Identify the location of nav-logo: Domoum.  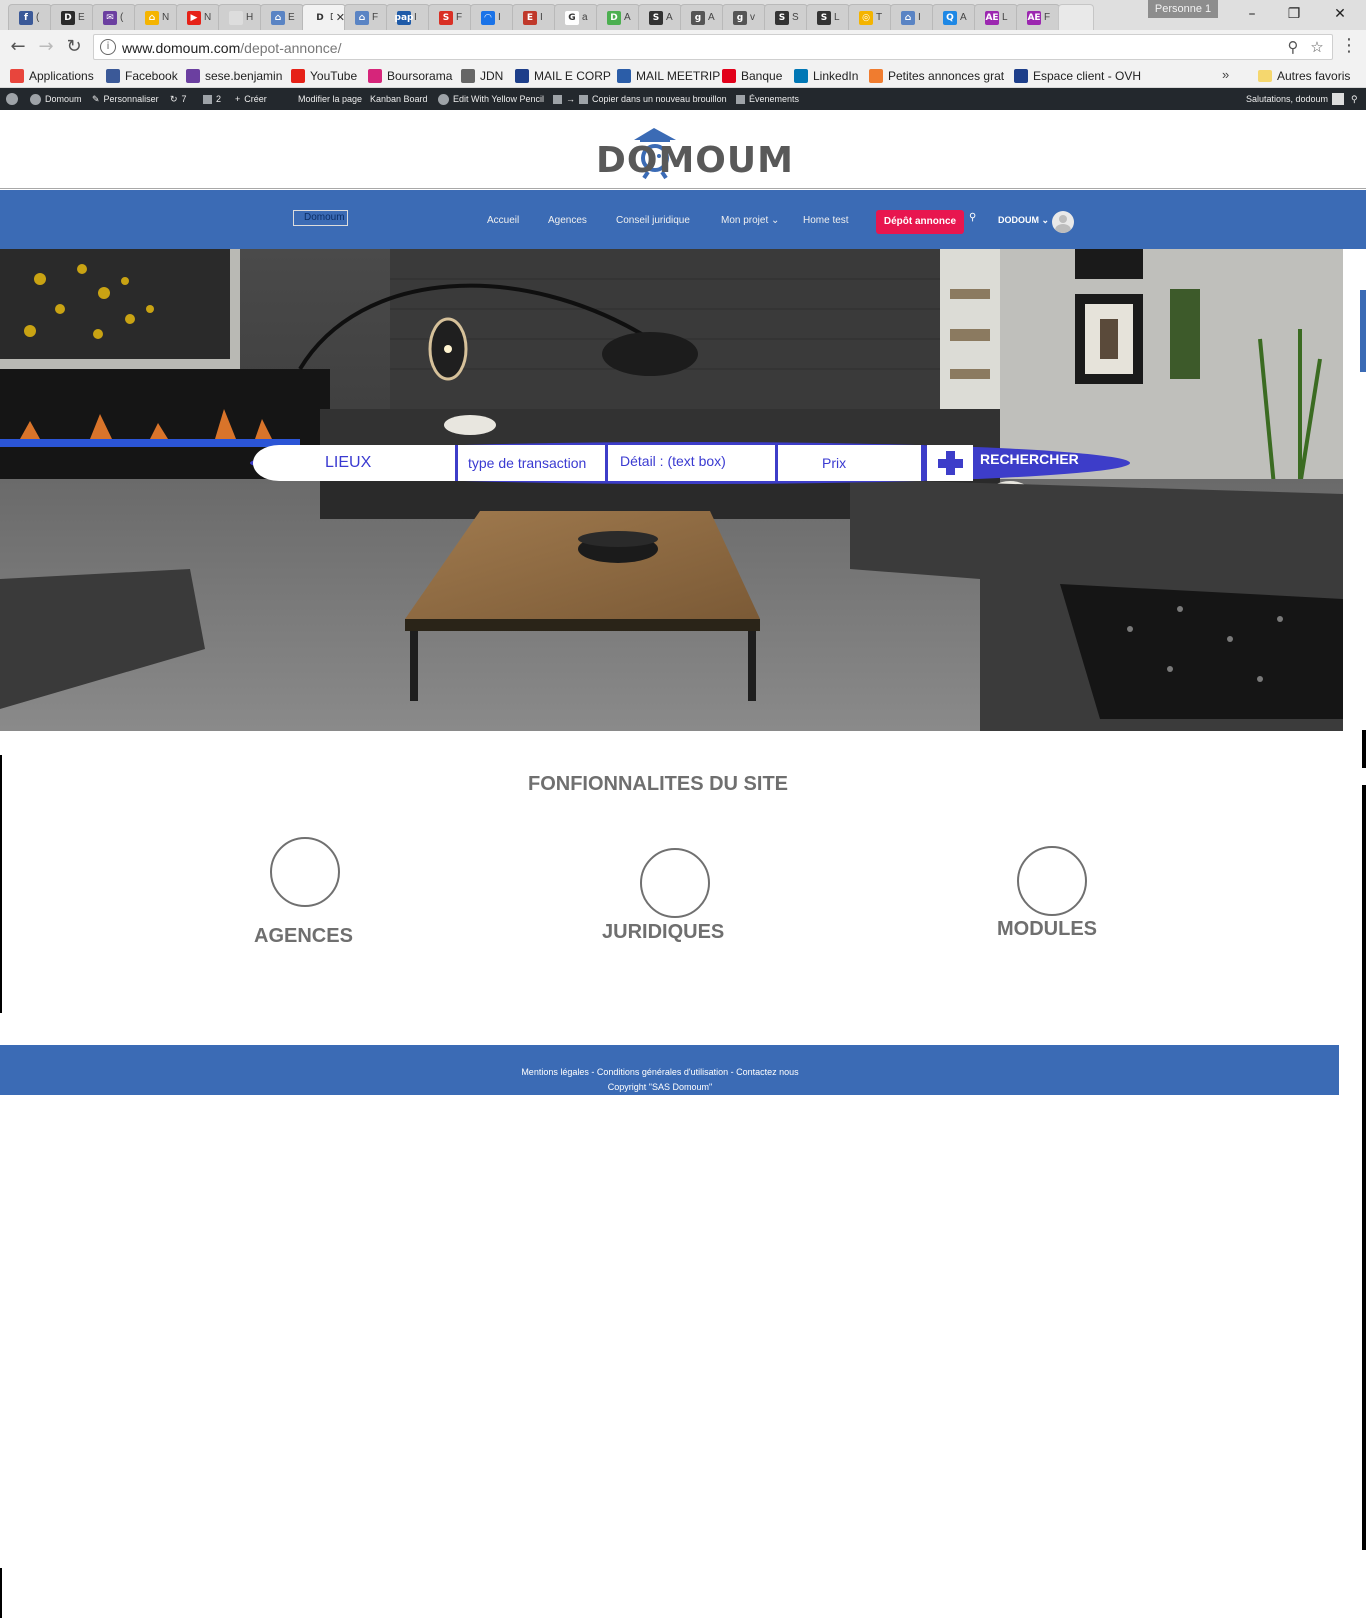
(320, 218).